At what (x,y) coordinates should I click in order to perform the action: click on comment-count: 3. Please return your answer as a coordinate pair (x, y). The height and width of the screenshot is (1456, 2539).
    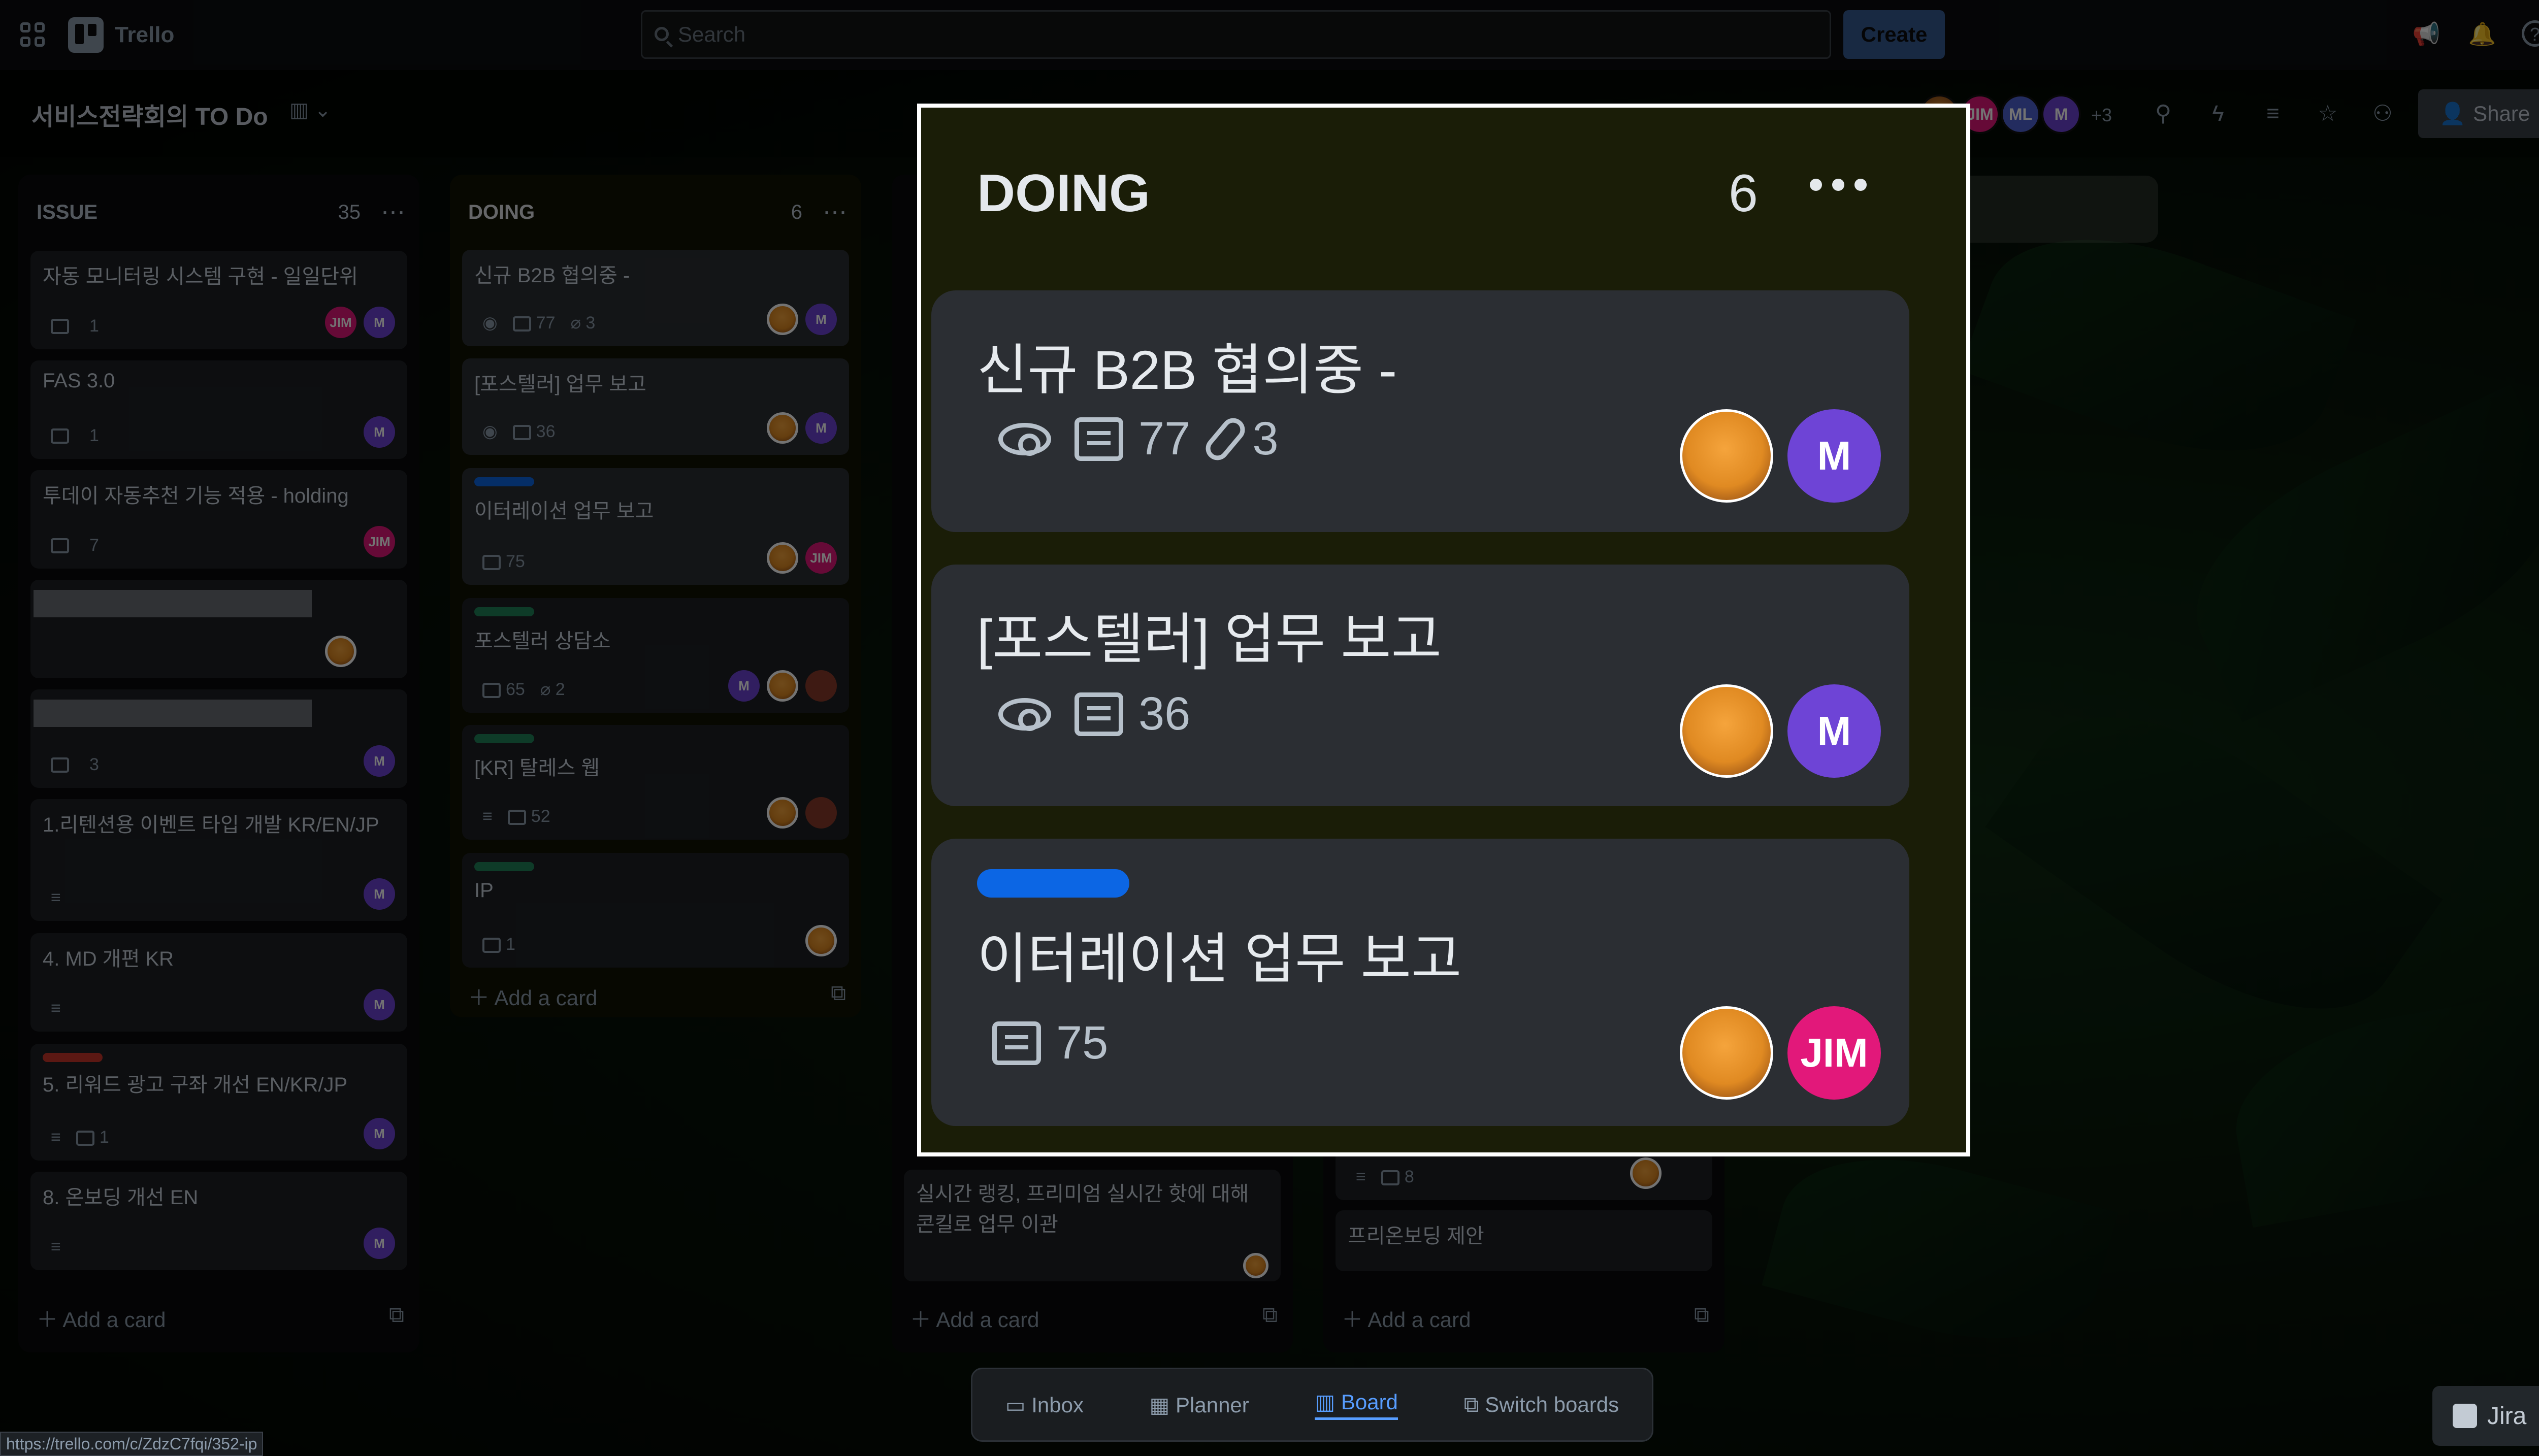
    Looking at the image, I should click on (94, 764).